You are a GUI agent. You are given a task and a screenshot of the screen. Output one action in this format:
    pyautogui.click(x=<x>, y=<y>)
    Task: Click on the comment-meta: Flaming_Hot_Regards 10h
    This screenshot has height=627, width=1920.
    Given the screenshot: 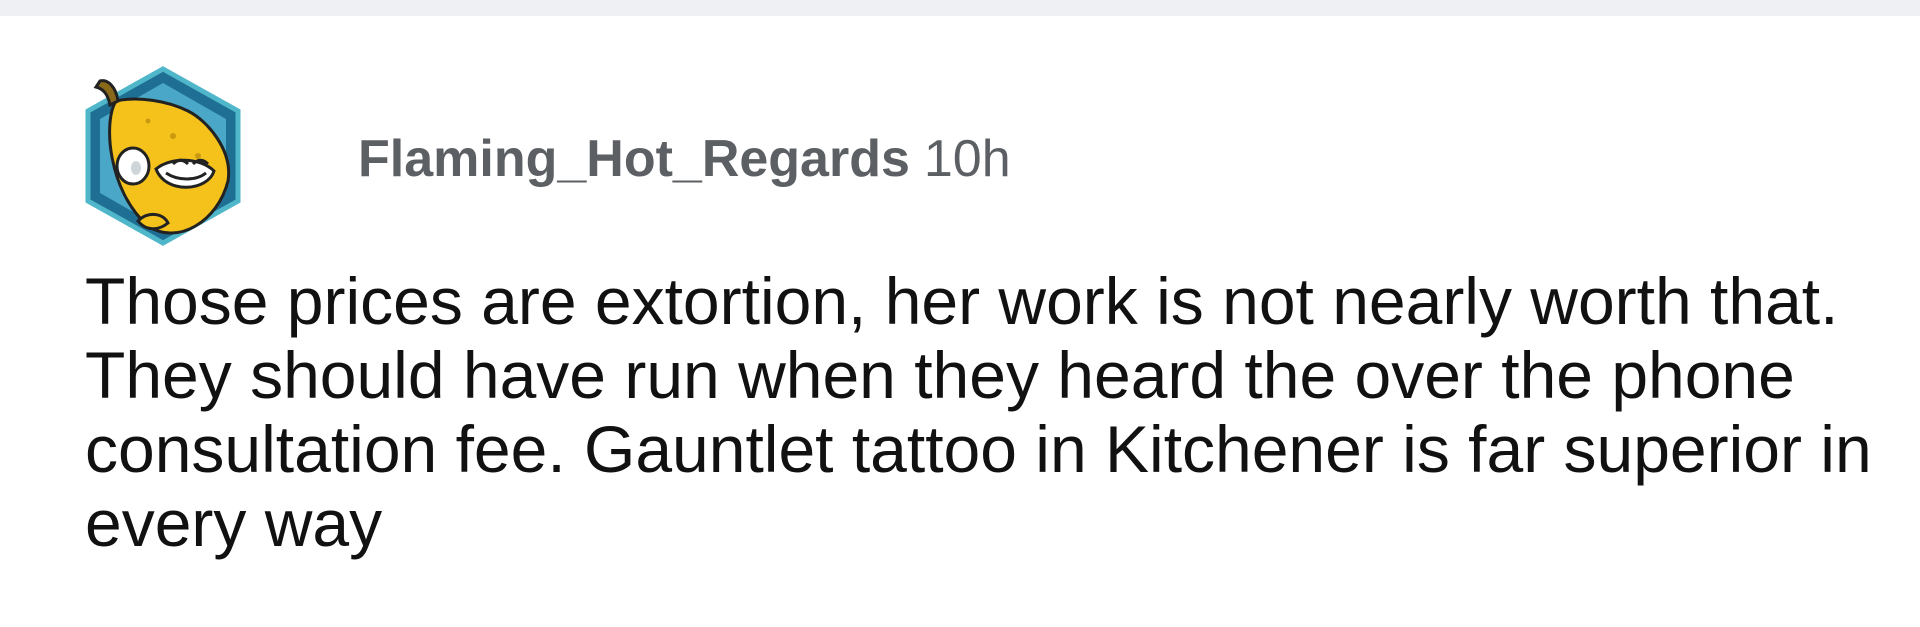 What is the action you would take?
    pyautogui.click(x=684, y=159)
    